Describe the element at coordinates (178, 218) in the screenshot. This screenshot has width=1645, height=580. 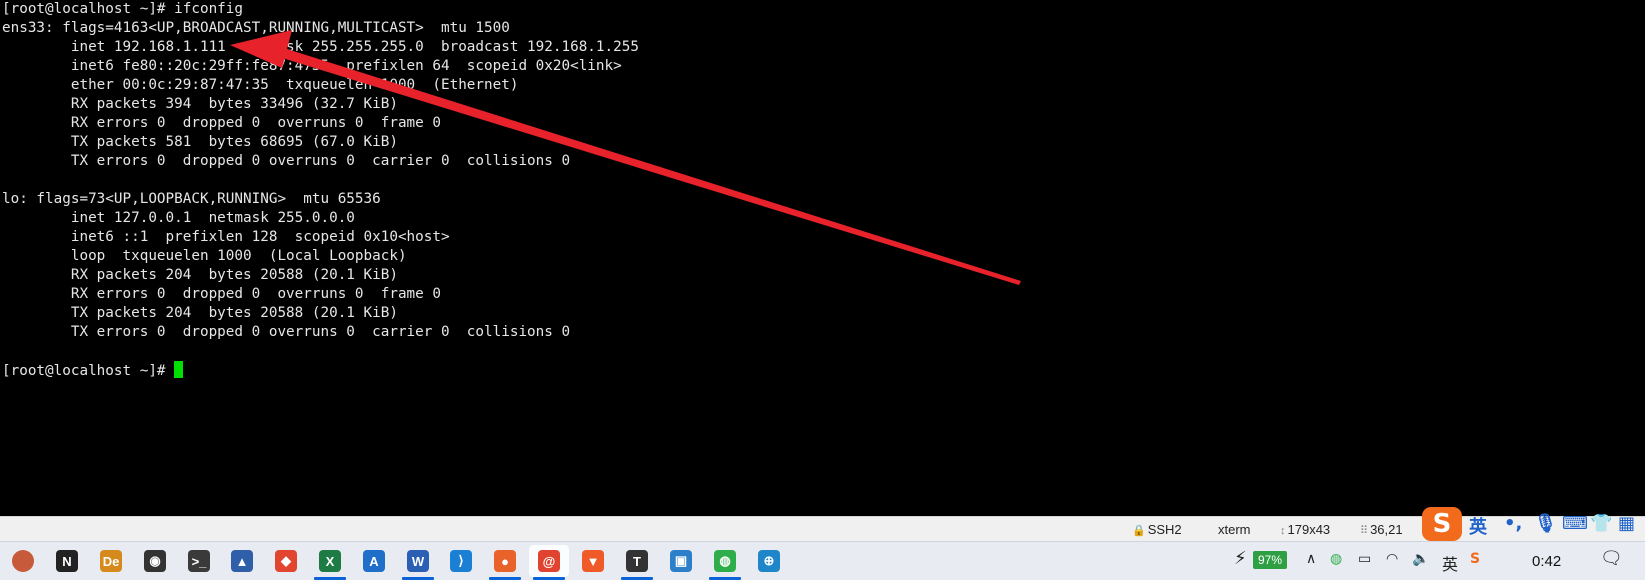
I see `terminal-line: inet 127.0.0.1 netmask 255.0.0.0` at that location.